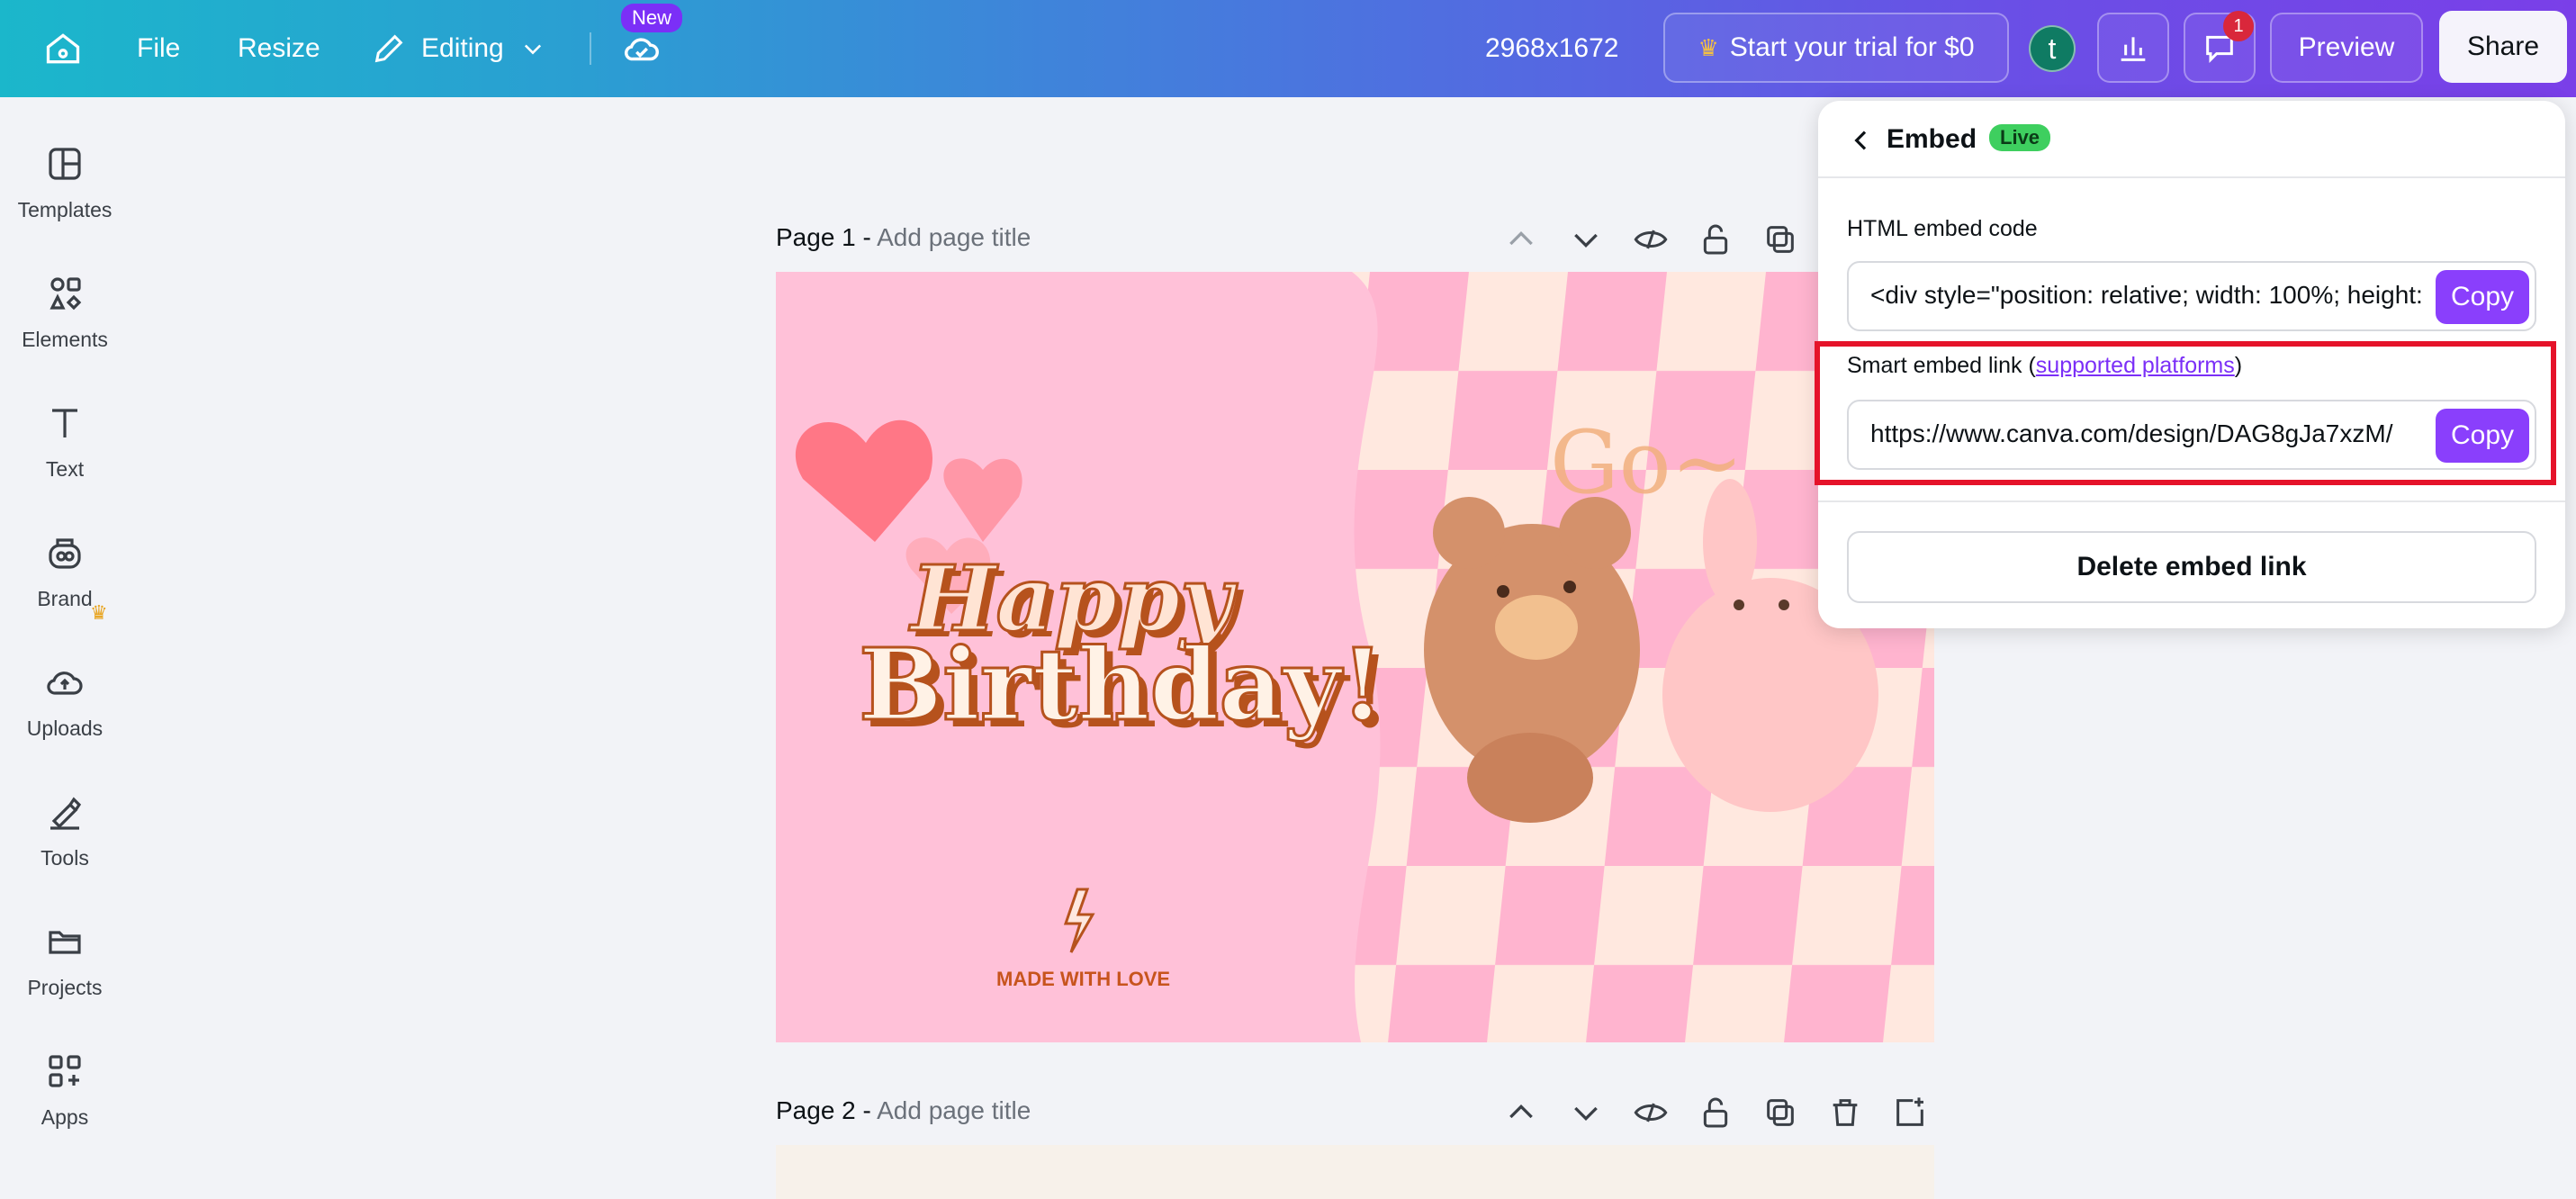  Describe the element at coordinates (1083, 979) in the screenshot. I see `made-with-love-text: MADE WITH LOVE` at that location.